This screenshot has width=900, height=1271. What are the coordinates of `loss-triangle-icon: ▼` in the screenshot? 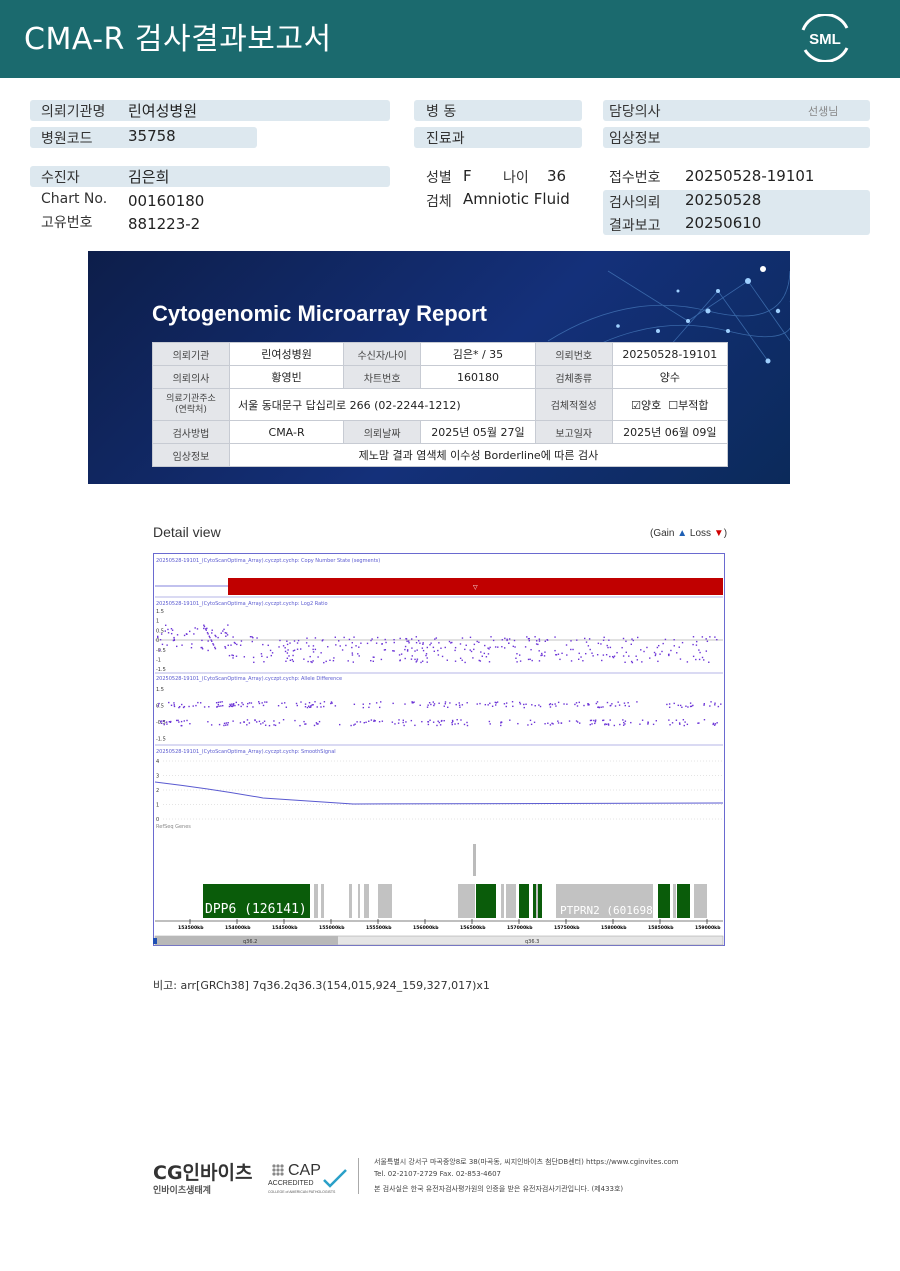 It's located at (718, 533).